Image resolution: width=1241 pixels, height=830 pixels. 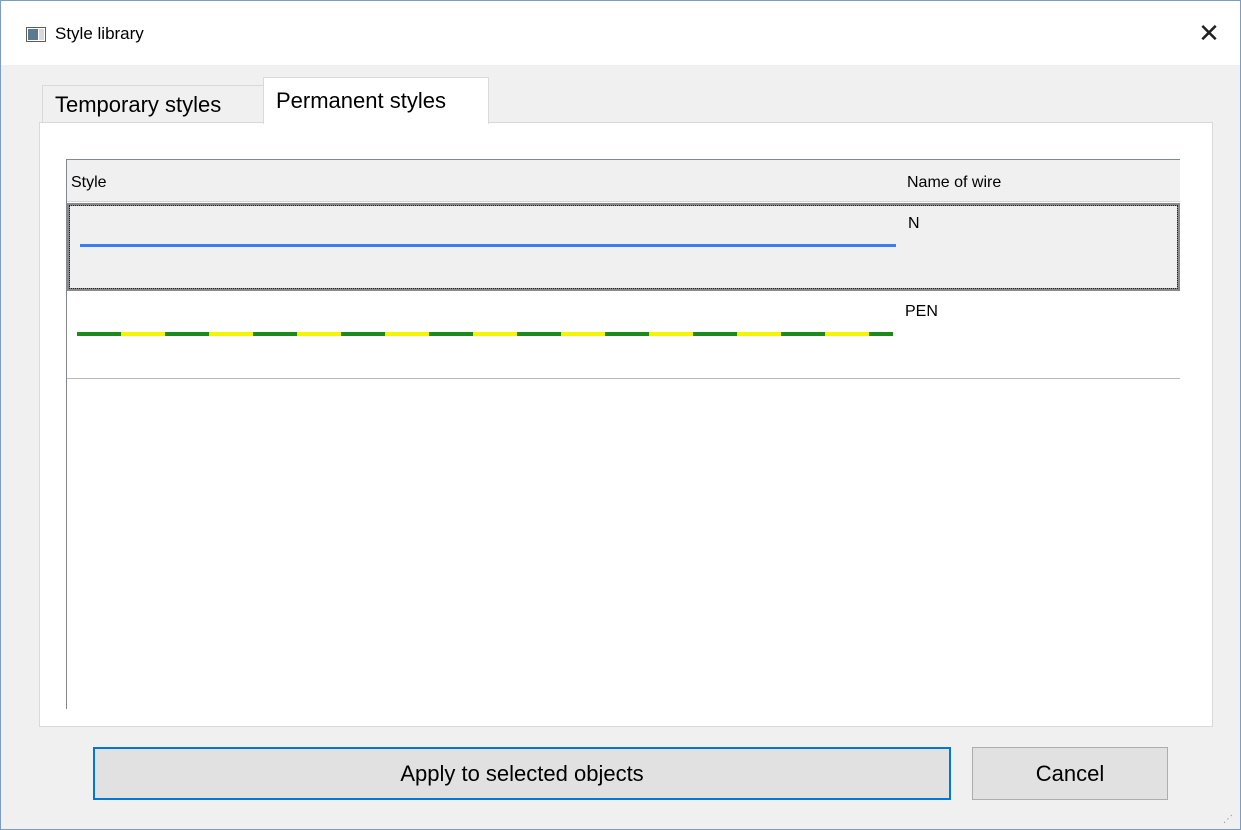 What do you see at coordinates (954, 183) in the screenshot?
I see `column-header-name-of-wire: Name of wire` at bounding box center [954, 183].